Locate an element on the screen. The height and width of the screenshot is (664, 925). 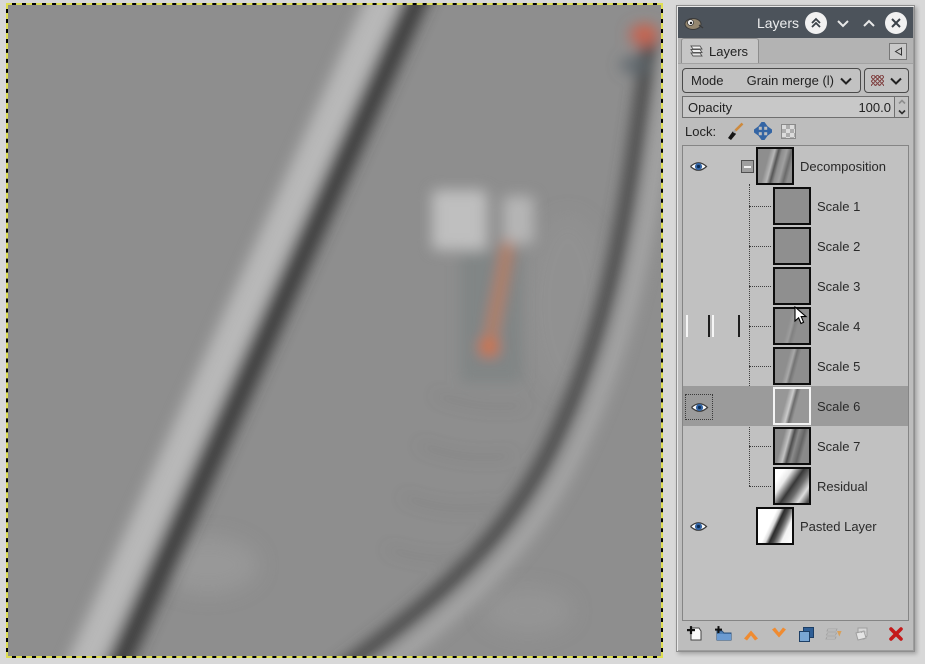
layer-mode-dropdown: Mode Grain merge (l) is located at coordinates (771, 80).